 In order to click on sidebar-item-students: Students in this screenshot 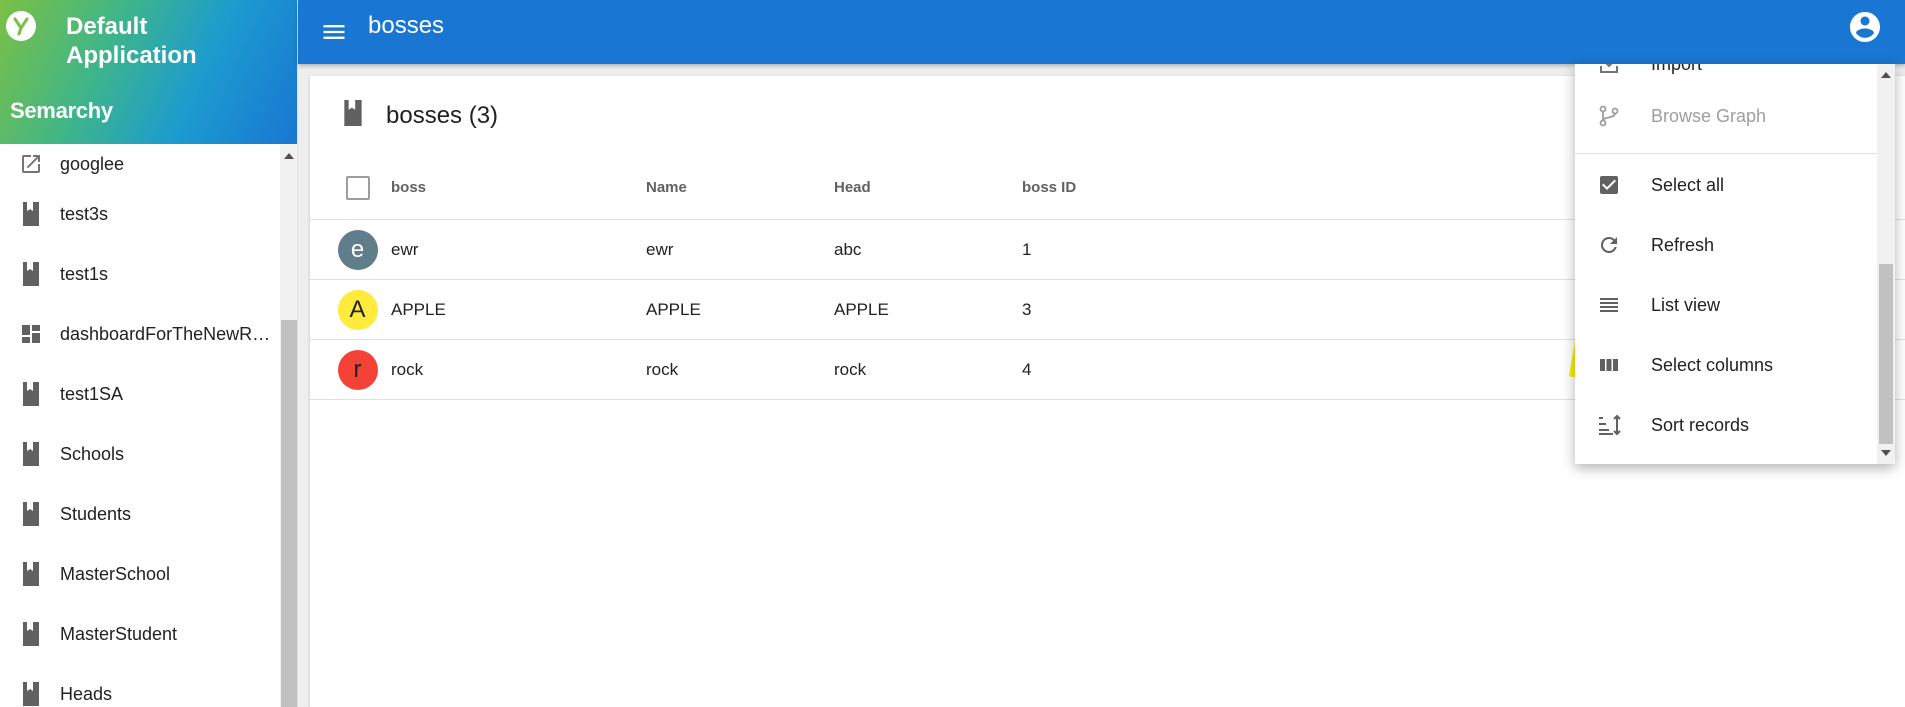, I will do `click(140, 514)`.